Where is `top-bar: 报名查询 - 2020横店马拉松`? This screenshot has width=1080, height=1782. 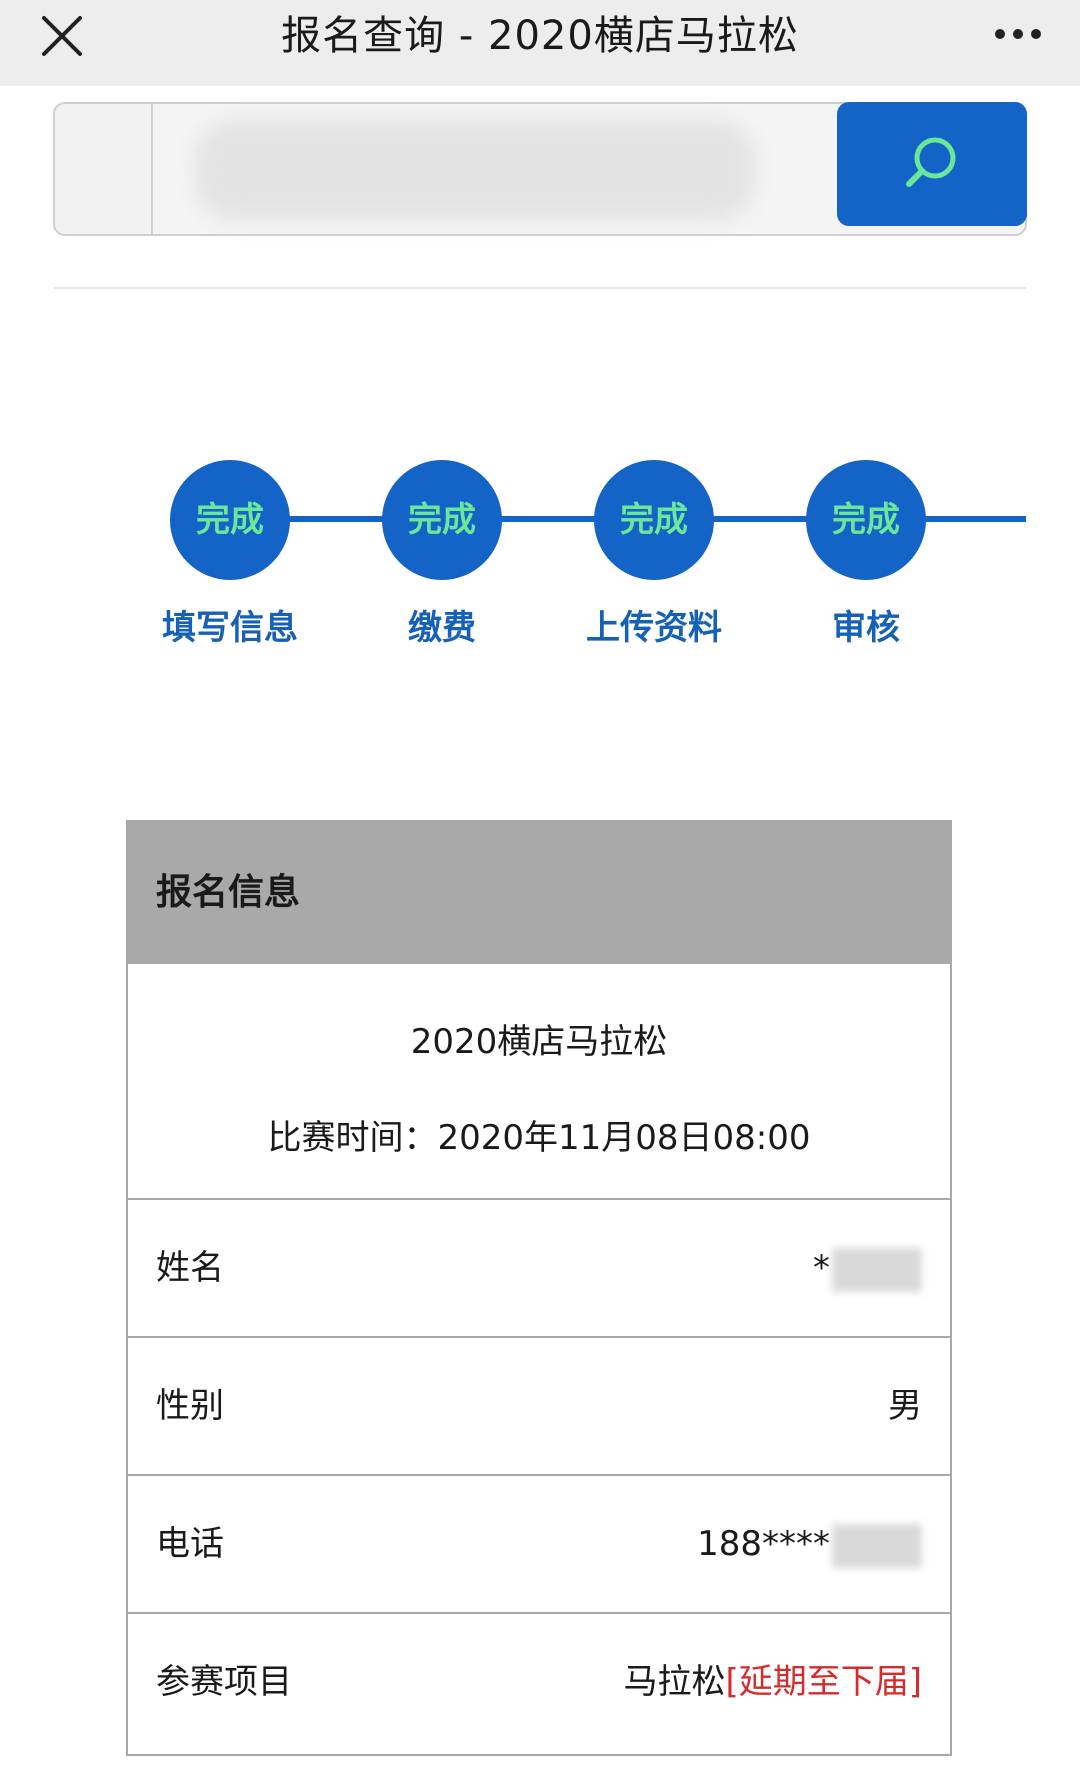 top-bar: 报名查询 - 2020横店马拉松 is located at coordinates (540, 43).